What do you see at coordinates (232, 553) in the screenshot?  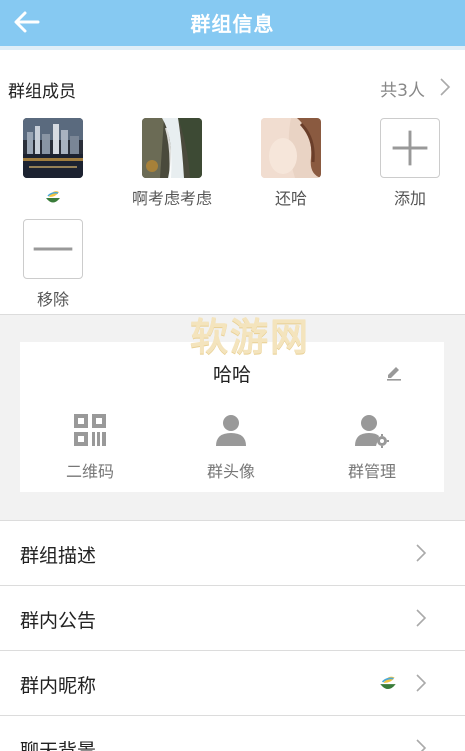 I see `row-group-description: 群组描述` at bounding box center [232, 553].